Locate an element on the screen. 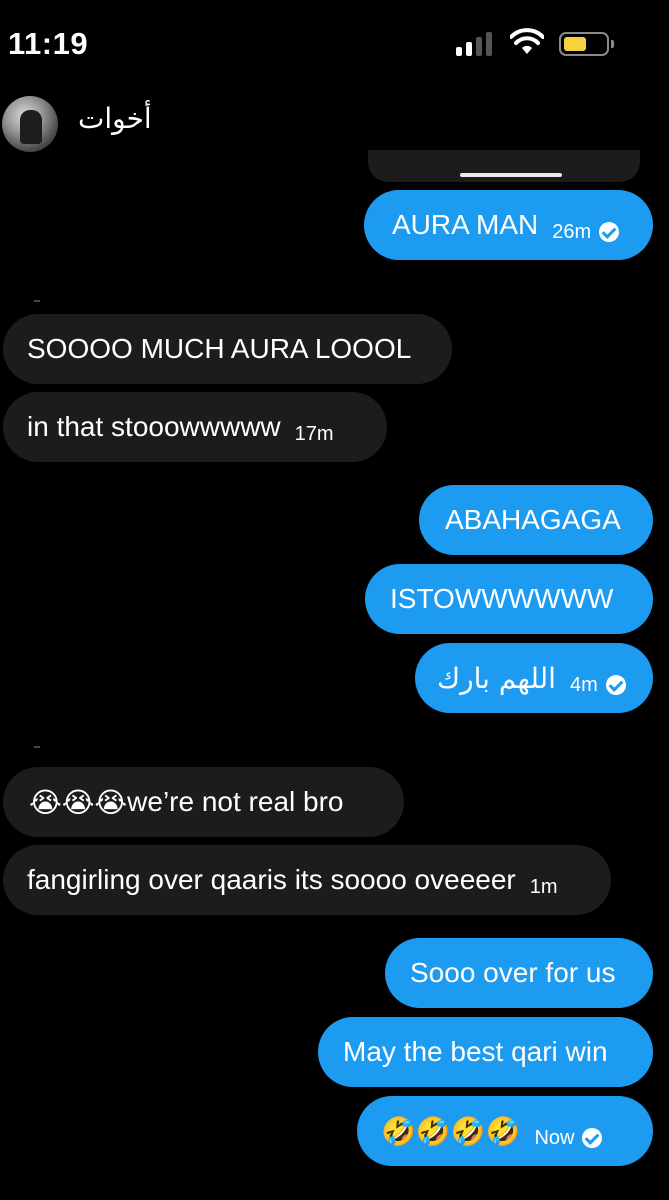 This screenshot has width=669, height=1200. message-bubble-outgoing: AURA MAN 26m is located at coordinates (508, 225).